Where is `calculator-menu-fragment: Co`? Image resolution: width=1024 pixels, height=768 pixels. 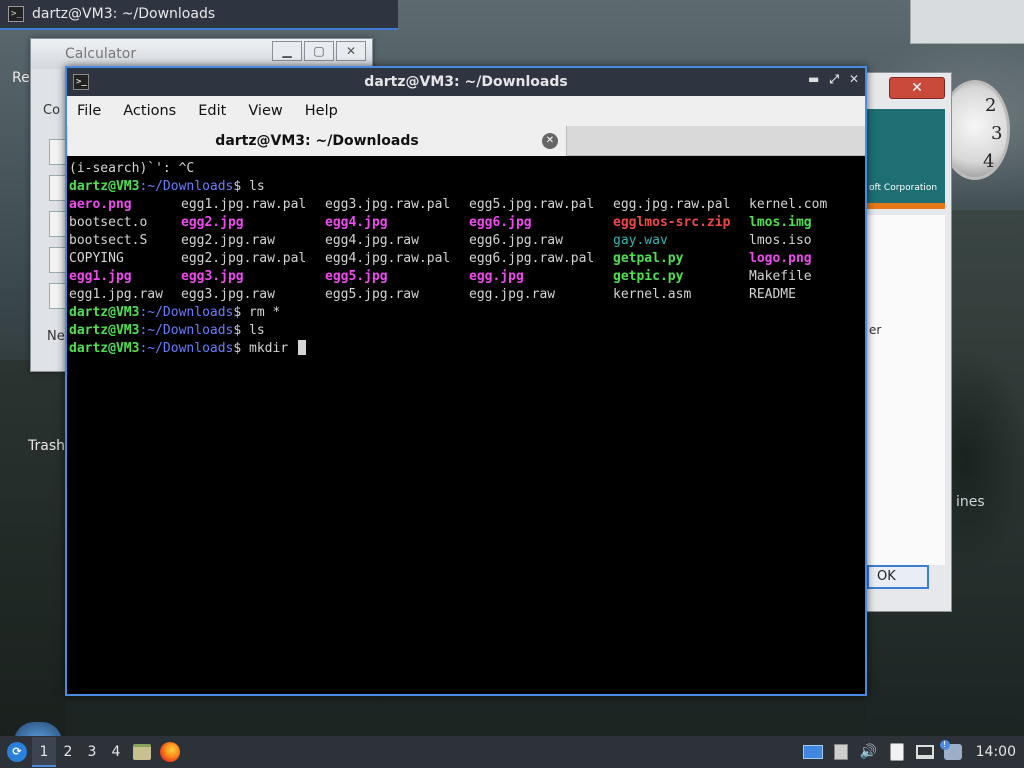
calculator-menu-fragment: Co is located at coordinates (52, 110).